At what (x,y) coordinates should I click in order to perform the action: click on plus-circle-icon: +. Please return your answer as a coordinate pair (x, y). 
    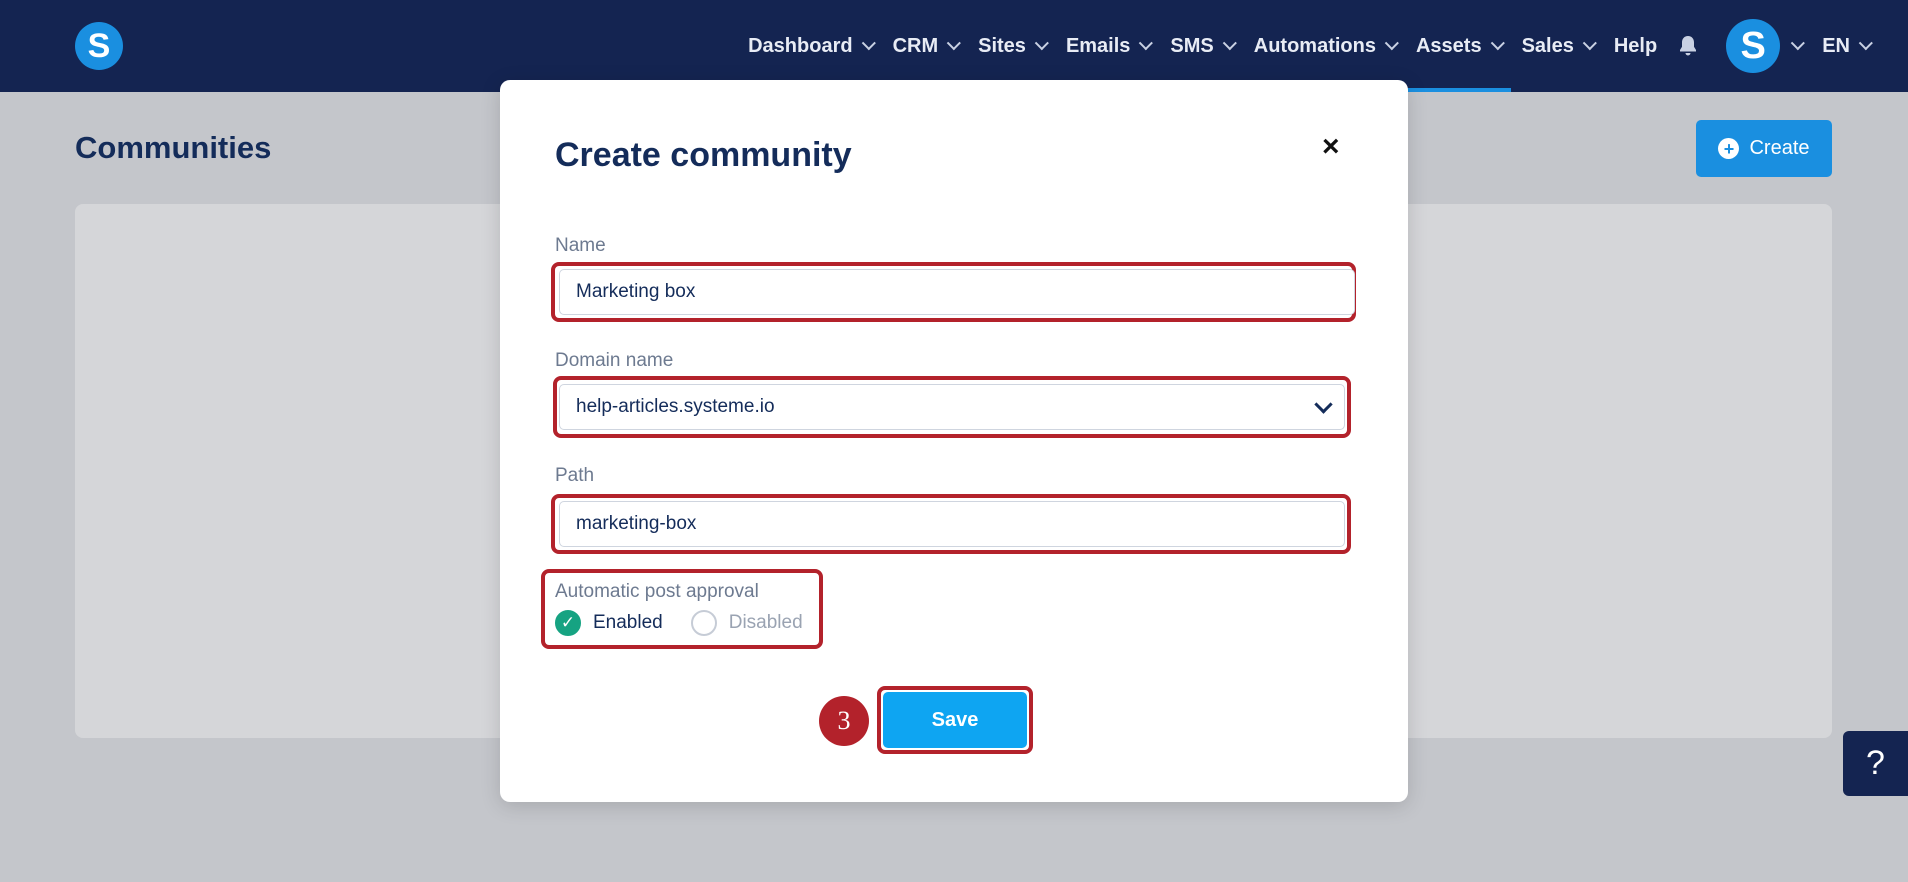
    Looking at the image, I should click on (1729, 148).